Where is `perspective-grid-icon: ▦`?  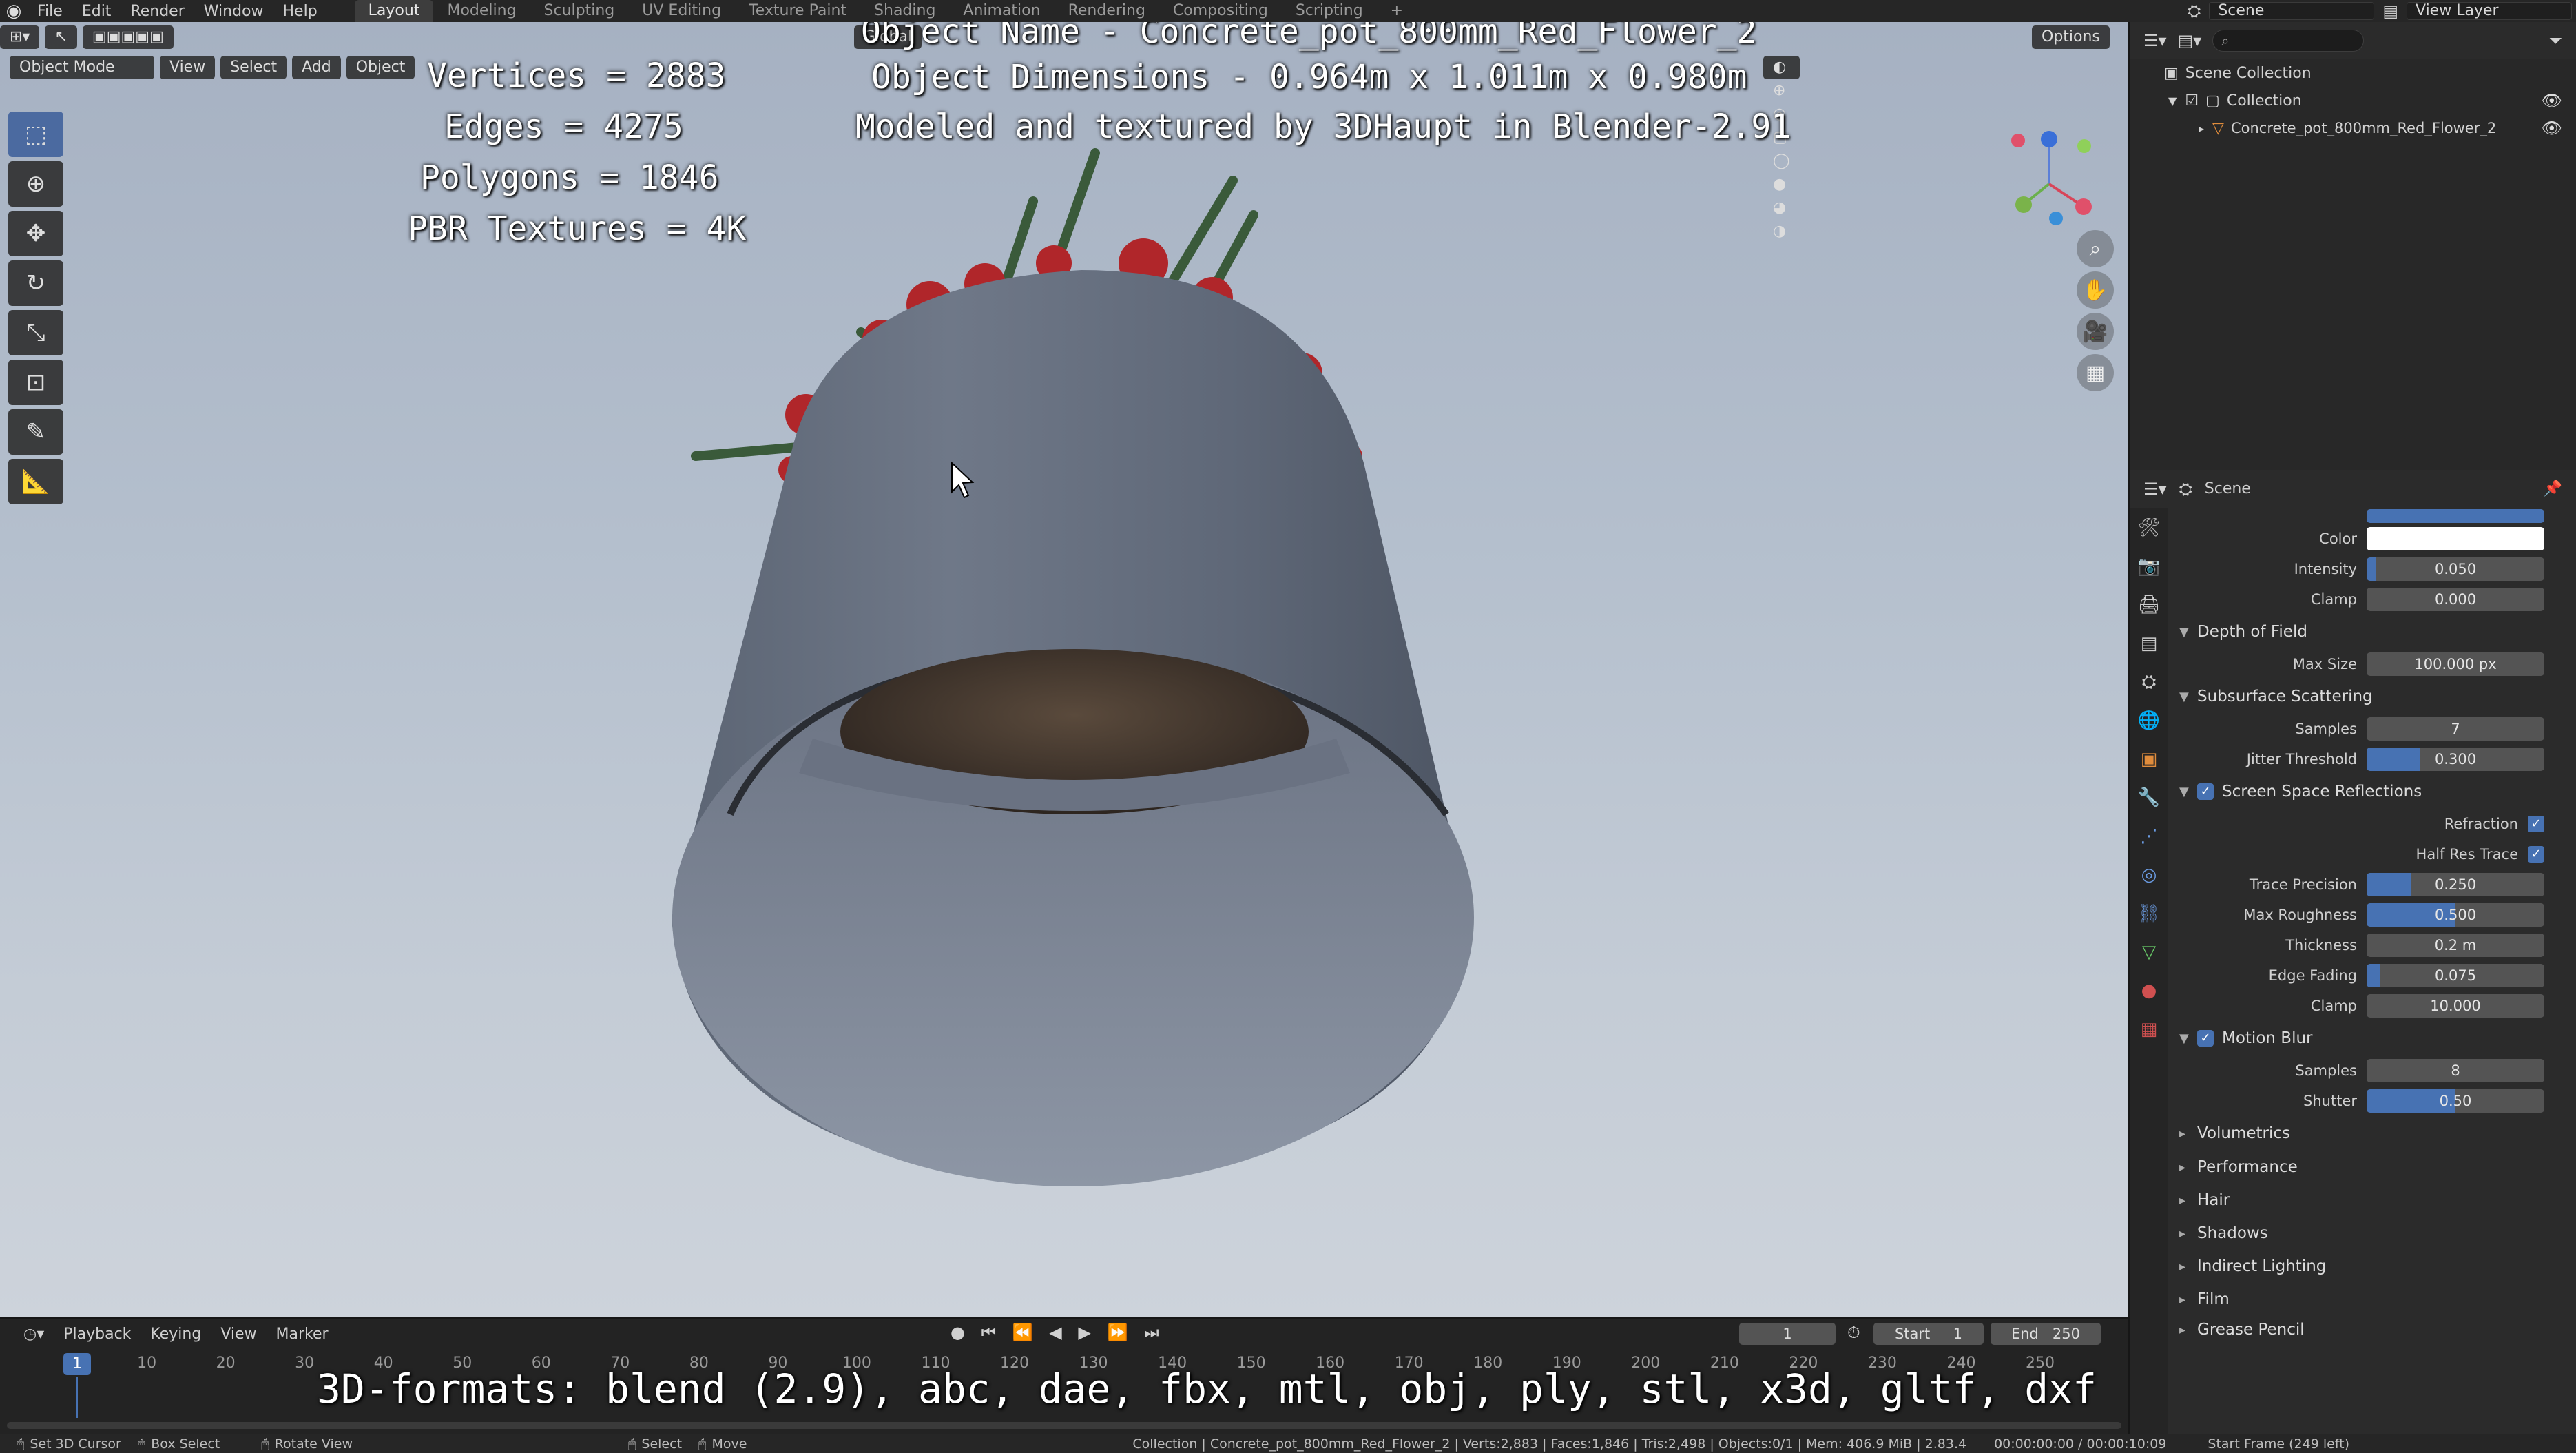
perspective-grid-icon: ▦ is located at coordinates (2095, 373).